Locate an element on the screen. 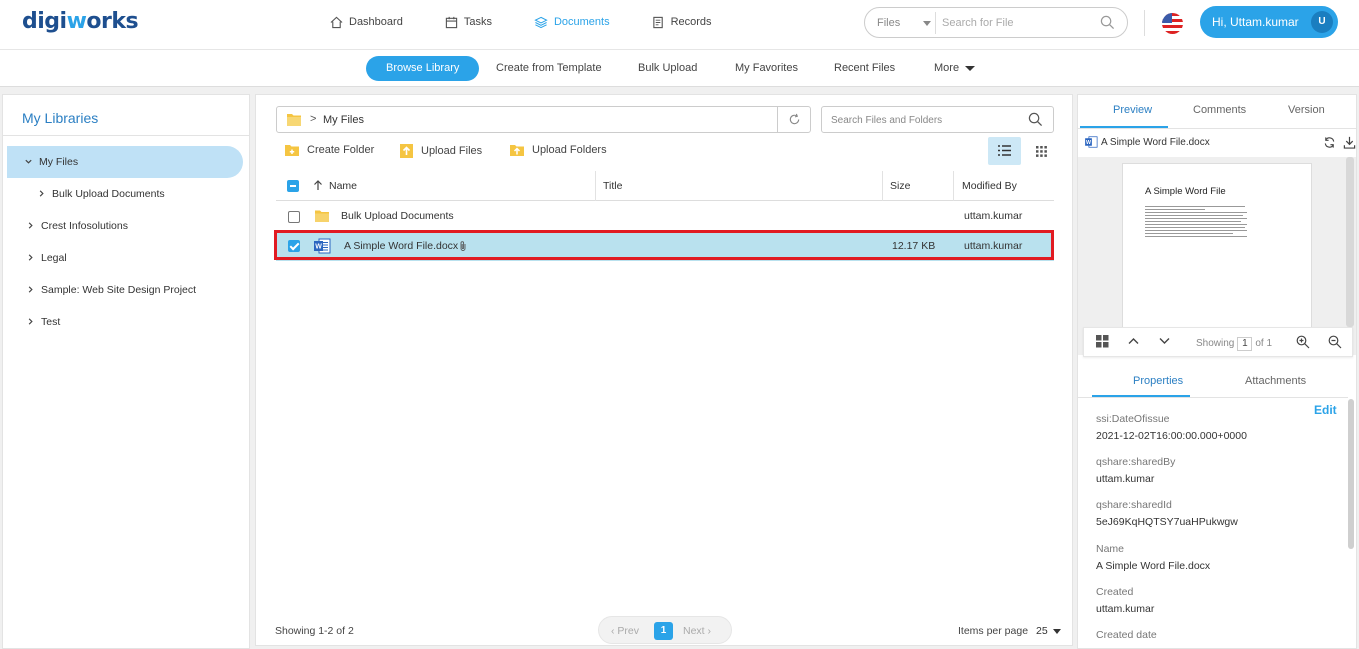  library-my-files: My Files is located at coordinates (125, 162).